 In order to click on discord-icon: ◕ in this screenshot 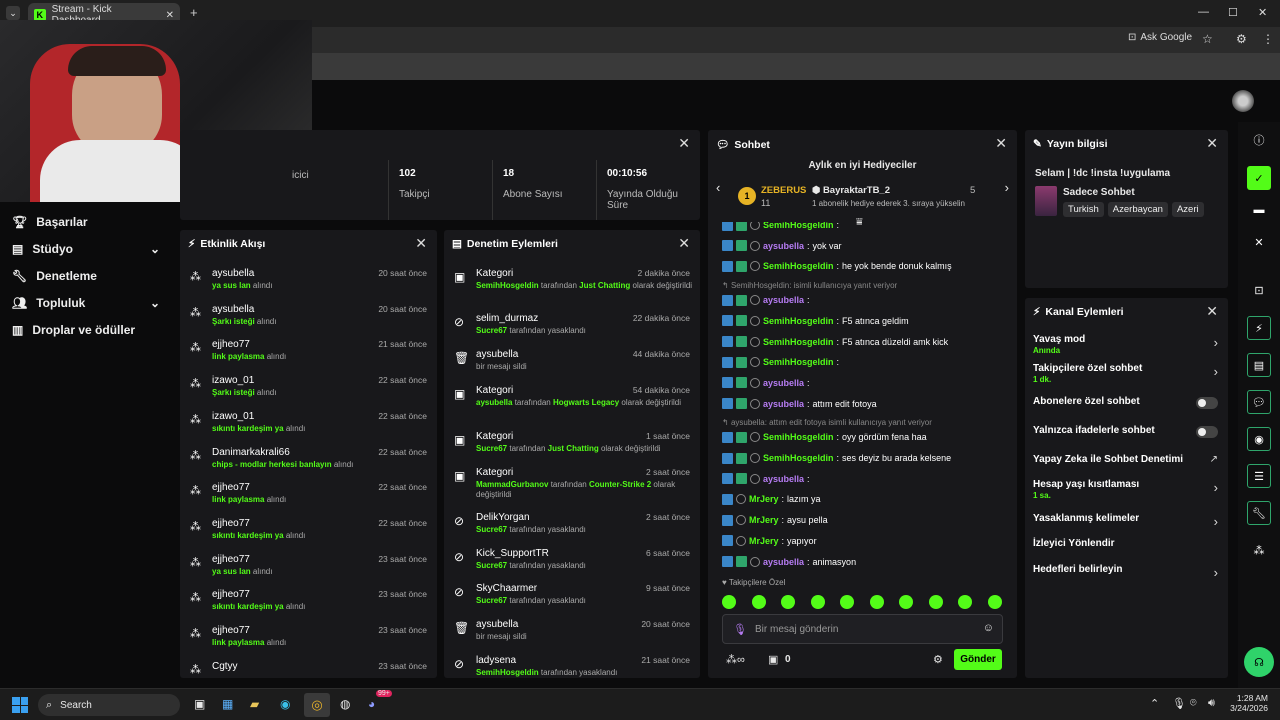, I will do `click(371, 704)`.